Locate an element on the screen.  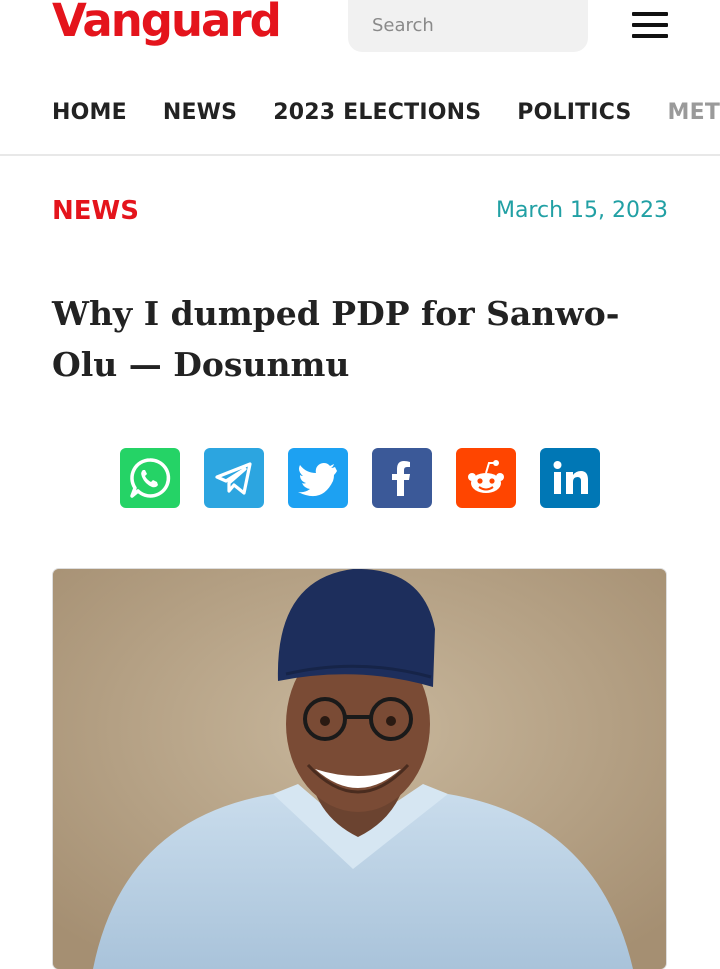
share-reddit-button is located at coordinates (486, 478).